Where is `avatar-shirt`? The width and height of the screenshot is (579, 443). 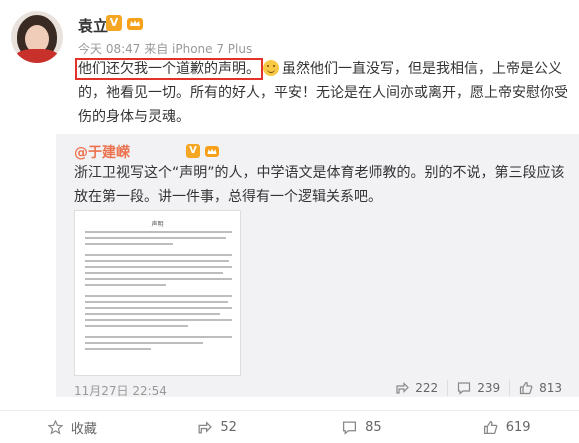 avatar-shirt is located at coordinates (37, 56).